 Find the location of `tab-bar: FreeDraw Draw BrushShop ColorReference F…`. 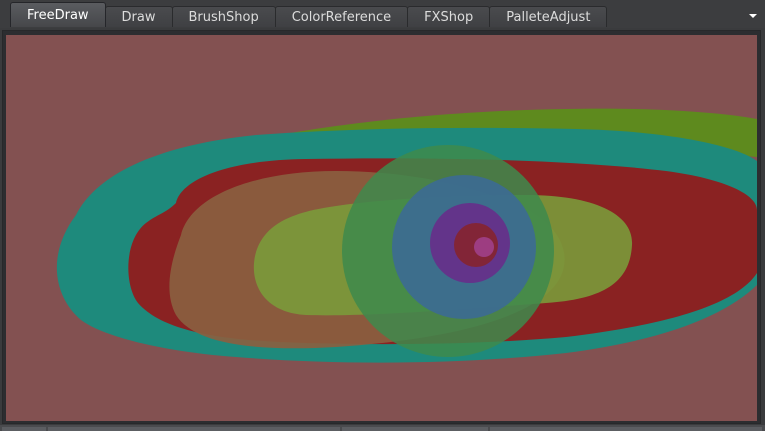

tab-bar: FreeDraw Draw BrushShop ColorReference F… is located at coordinates (382, 14).